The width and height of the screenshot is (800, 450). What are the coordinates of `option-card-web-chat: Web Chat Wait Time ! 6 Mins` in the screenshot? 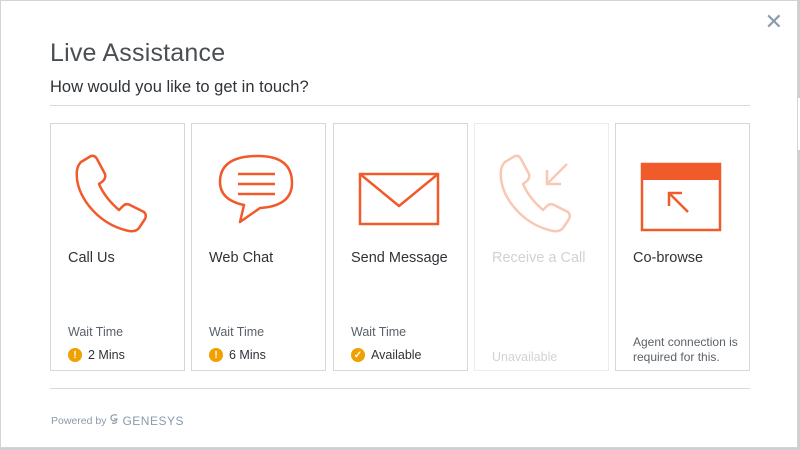 It's located at (258, 247).